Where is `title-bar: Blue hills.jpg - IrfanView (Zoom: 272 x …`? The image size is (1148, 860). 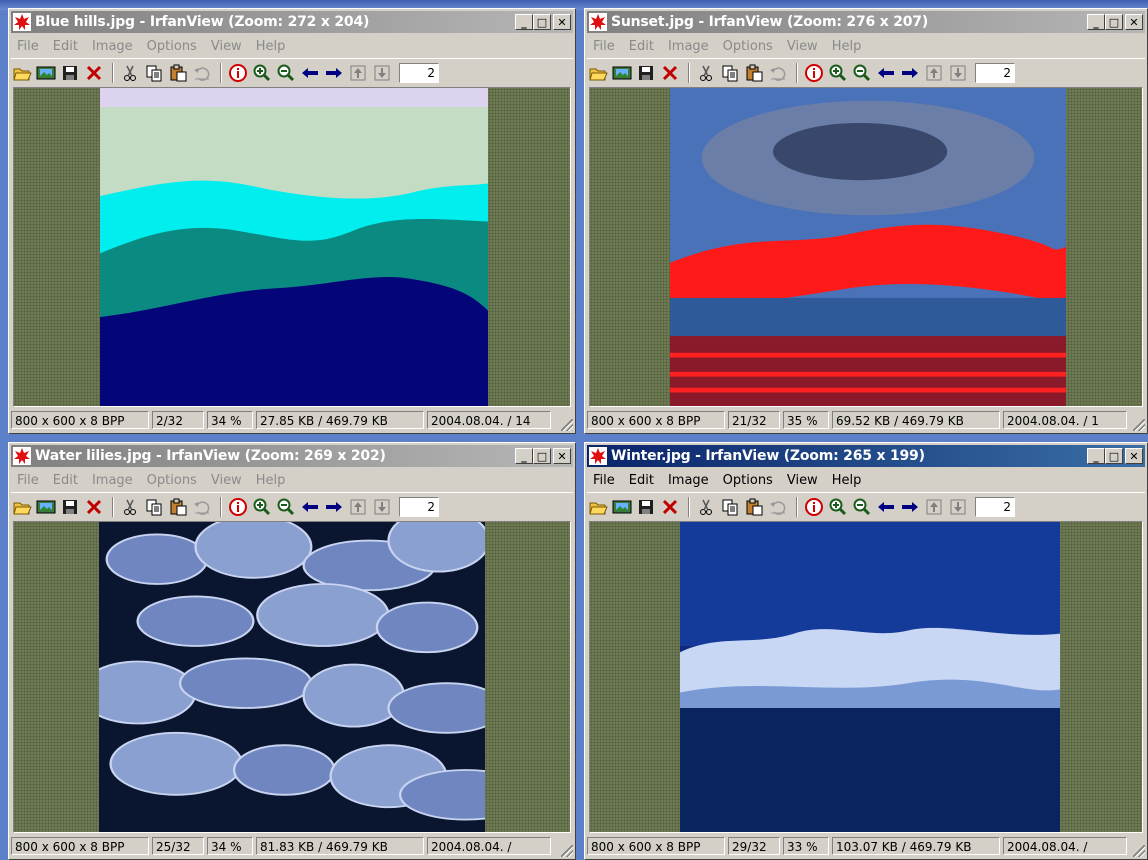
title-bar: Blue hills.jpg - IrfanView (Zoom: 272 x … is located at coordinates (292, 22).